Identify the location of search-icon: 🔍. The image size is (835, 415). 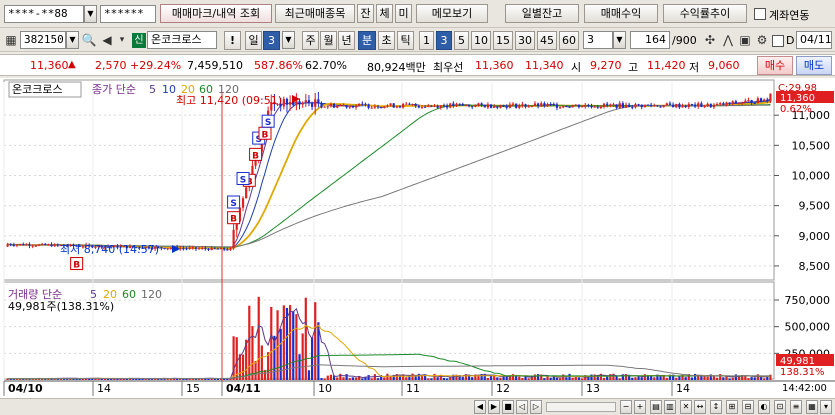
(89, 40).